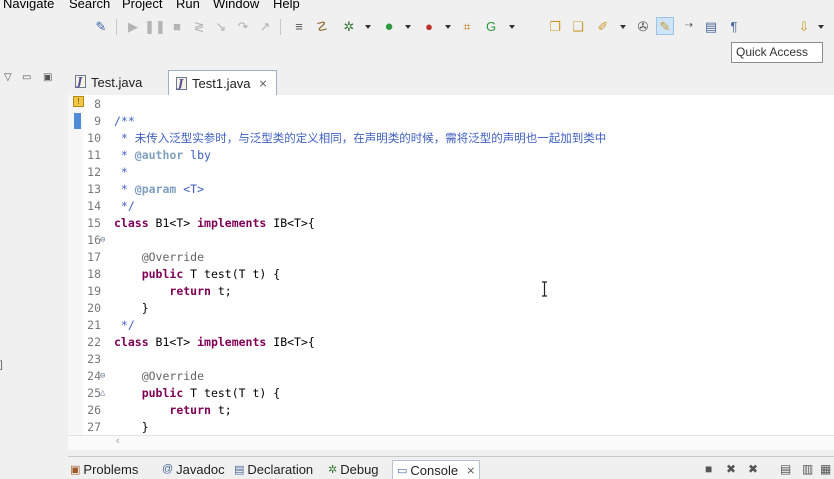 The width and height of the screenshot is (834, 479). I want to click on next-annotation-icon: ¶, so click(734, 26).